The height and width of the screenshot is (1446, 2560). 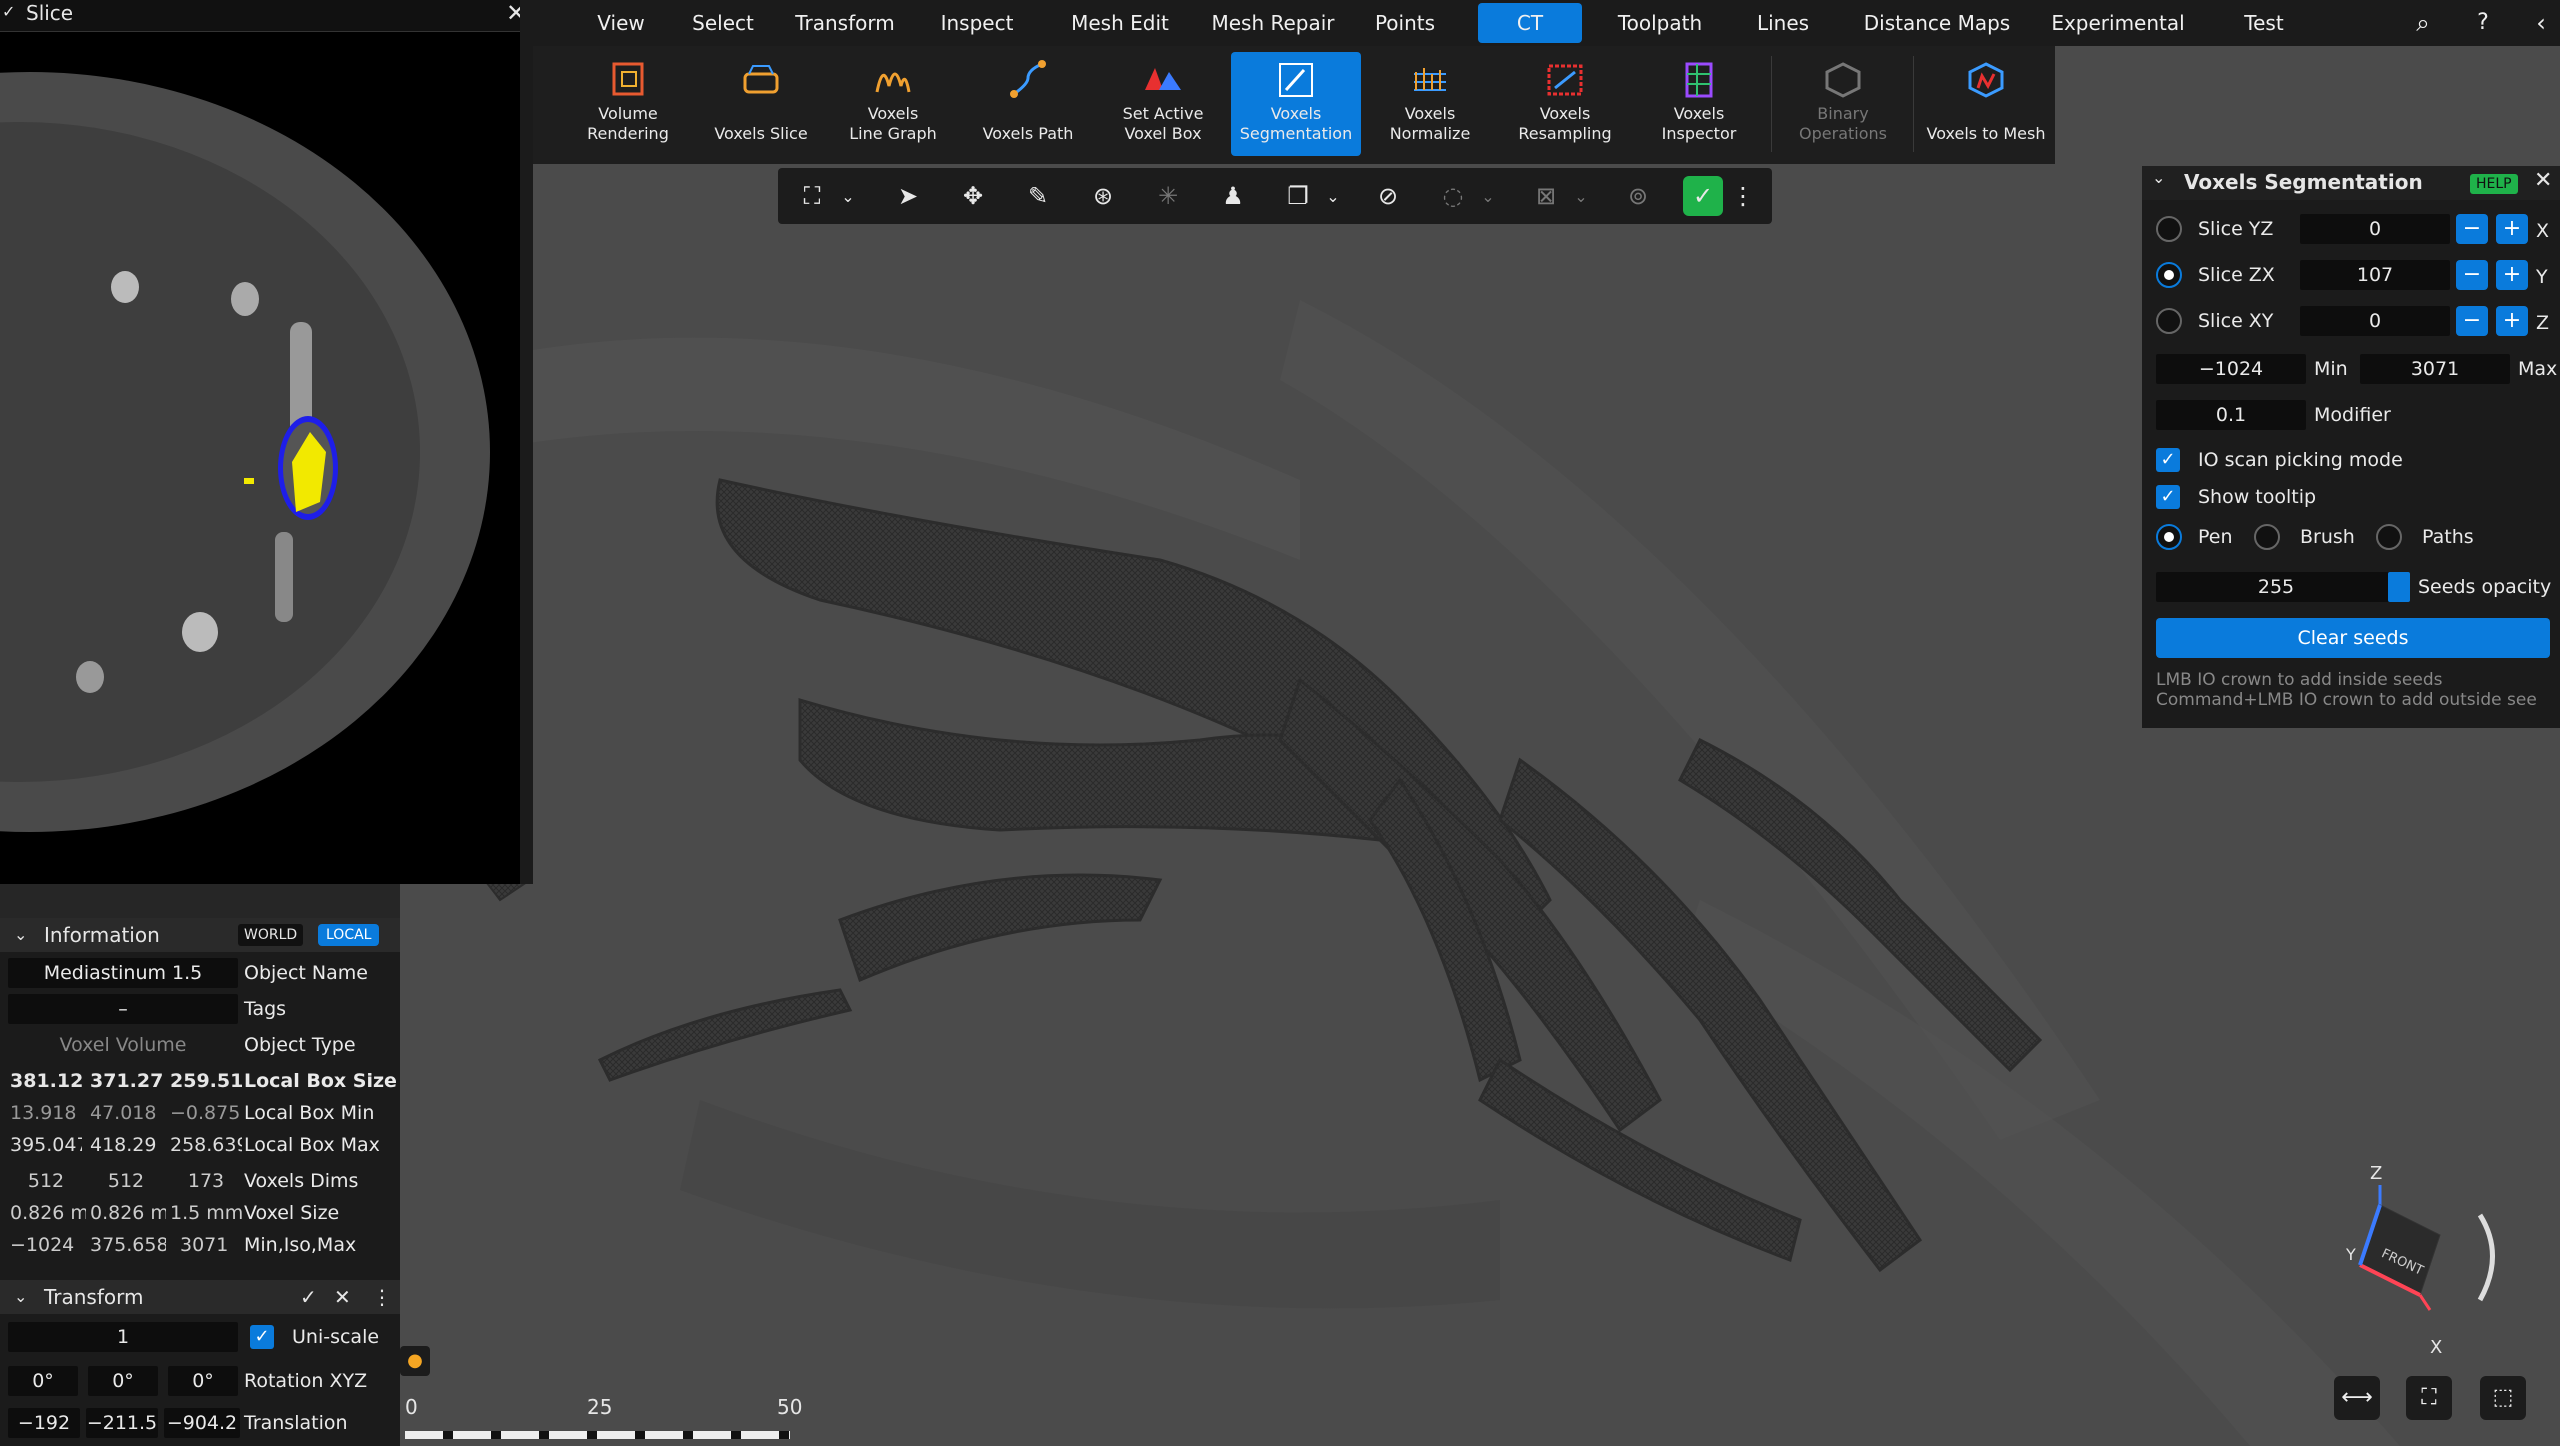 What do you see at coordinates (8, 11) in the screenshot?
I see `chevron-down-icon: ✓` at bounding box center [8, 11].